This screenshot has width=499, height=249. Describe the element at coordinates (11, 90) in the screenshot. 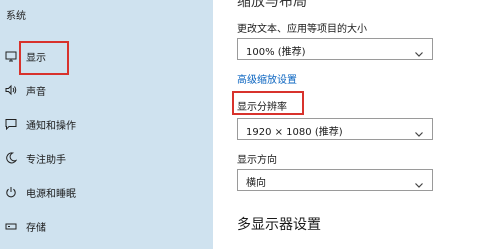

I see `speaker-icon` at that location.